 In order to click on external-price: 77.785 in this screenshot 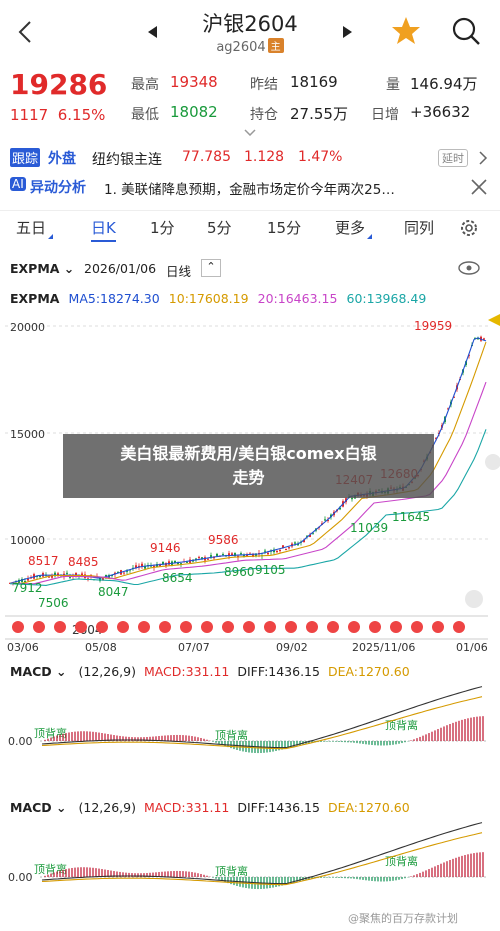, I will do `click(206, 157)`.